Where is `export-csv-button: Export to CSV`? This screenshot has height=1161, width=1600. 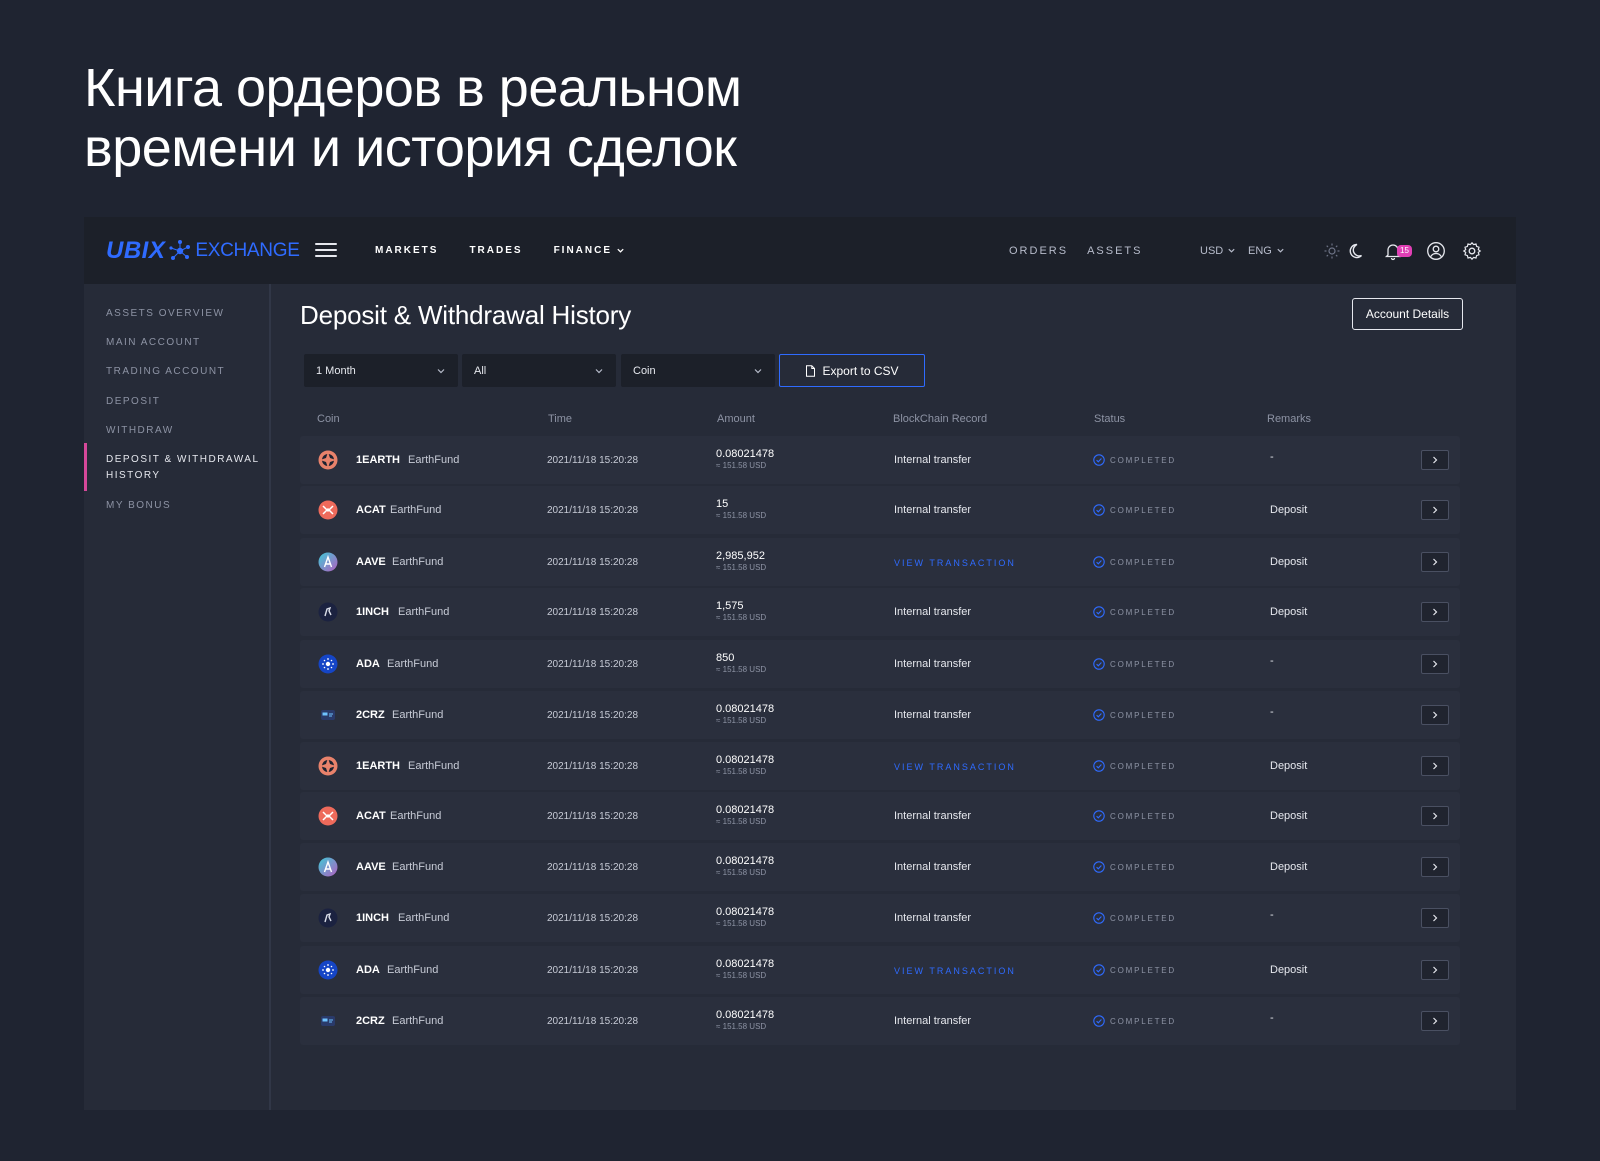
export-csv-button: Export to CSV is located at coordinates (852, 370).